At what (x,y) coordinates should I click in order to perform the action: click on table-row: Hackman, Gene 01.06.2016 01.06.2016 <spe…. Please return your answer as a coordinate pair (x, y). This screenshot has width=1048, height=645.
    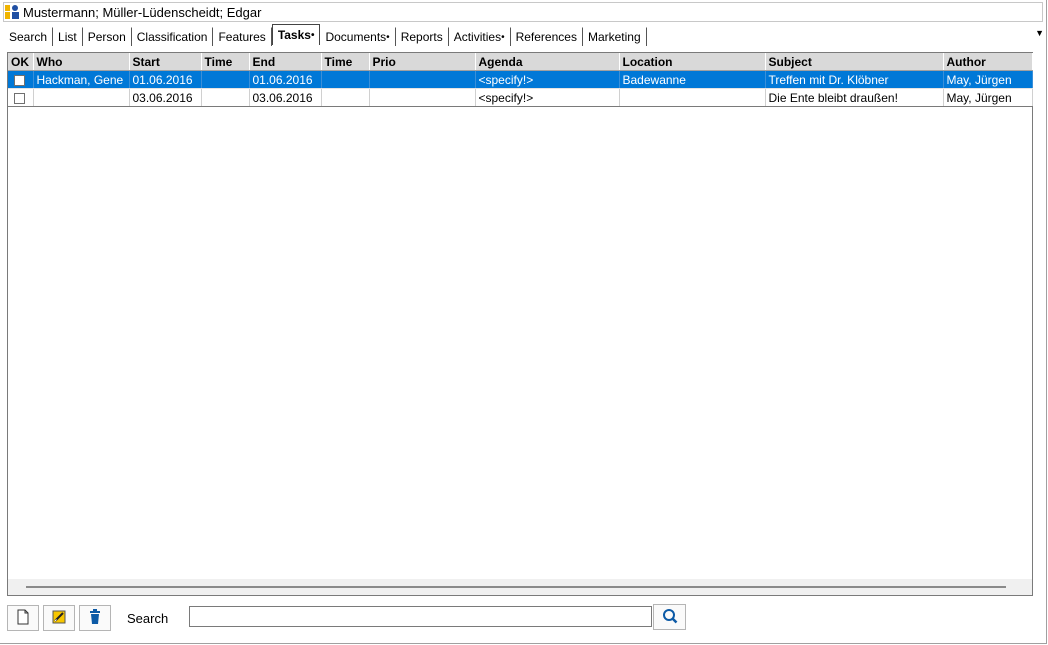
    Looking at the image, I should click on (520, 79).